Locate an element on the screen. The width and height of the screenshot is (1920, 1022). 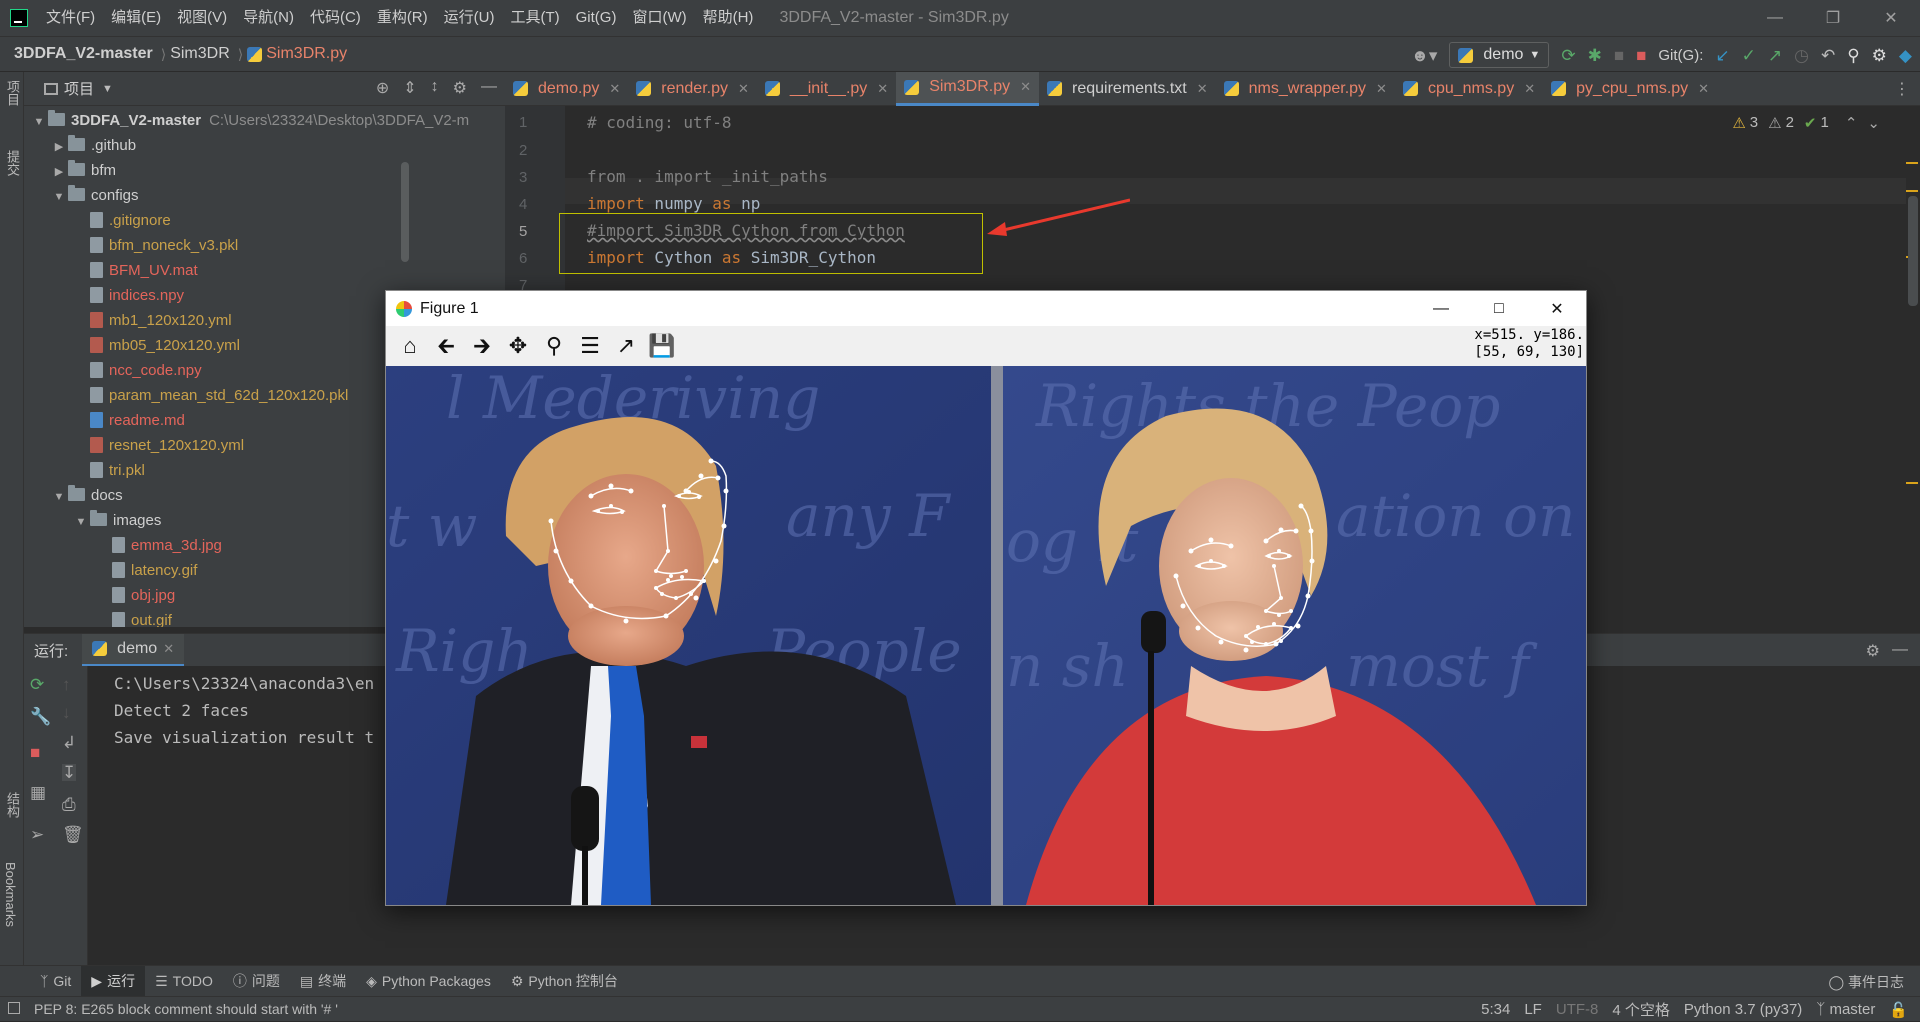
arrow-down-icon: ↓ is located at coordinates (66, 712).